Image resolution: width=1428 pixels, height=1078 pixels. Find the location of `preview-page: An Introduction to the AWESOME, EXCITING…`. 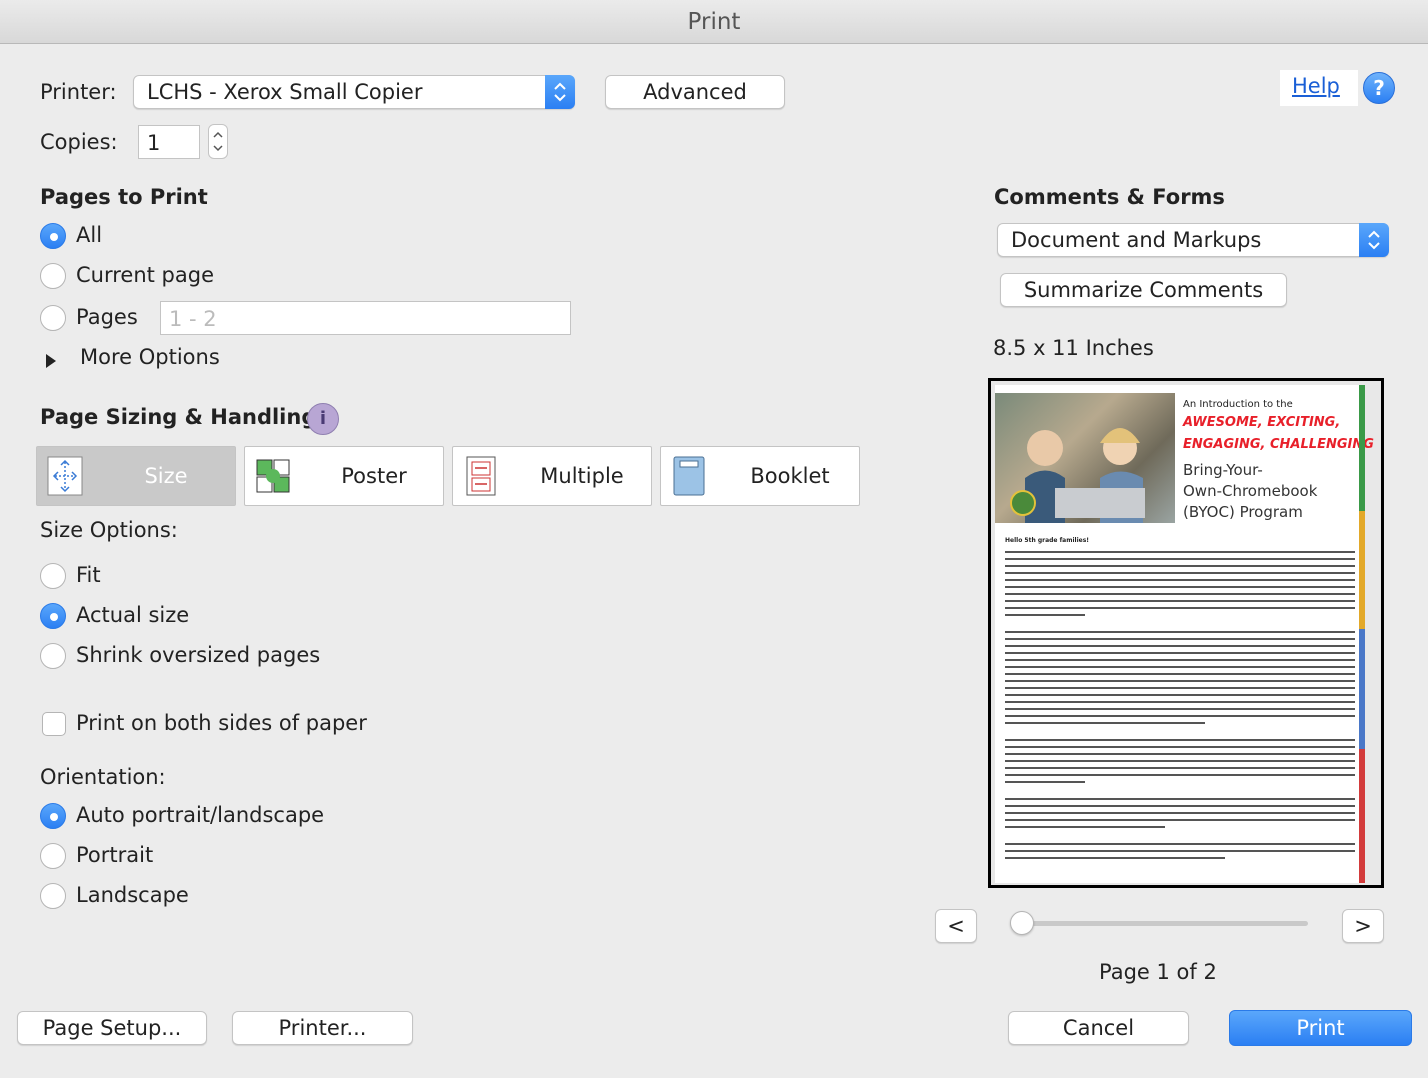

preview-page: An Introduction to the AWESOME, EXCITING… is located at coordinates (1184, 634).